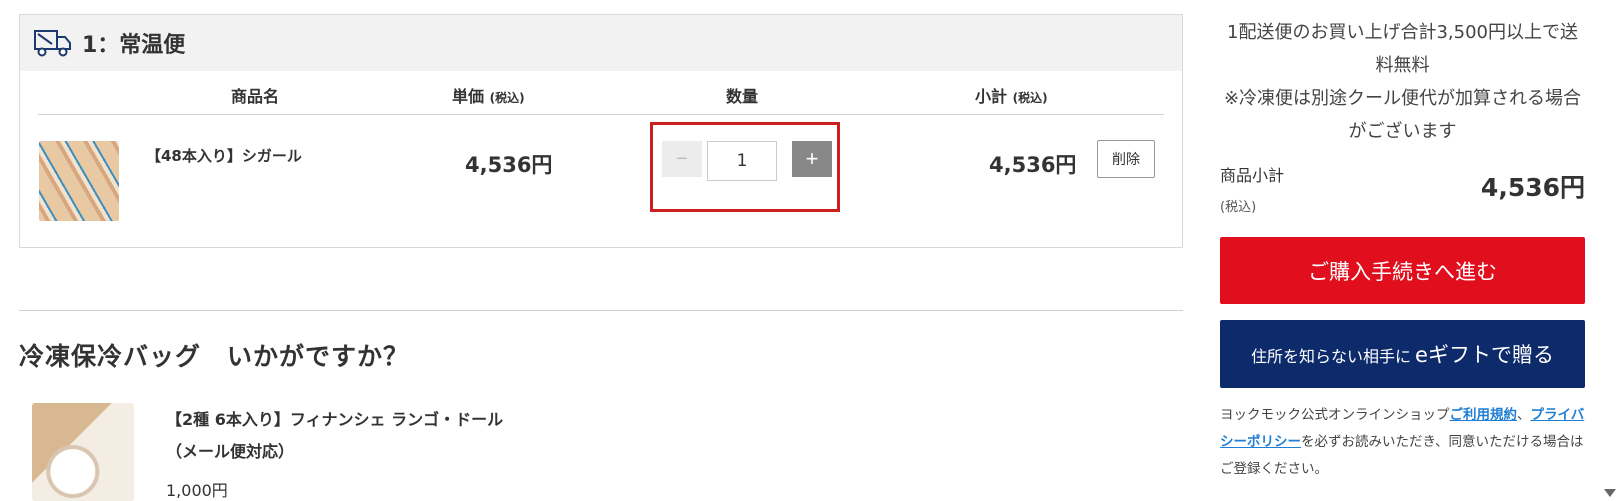 The height and width of the screenshot is (501, 1620). I want to click on recommend-product-name: 【2種 6本入り】フィナンシェ ランゴ・ドール（メール便対応）, so click(336, 436).